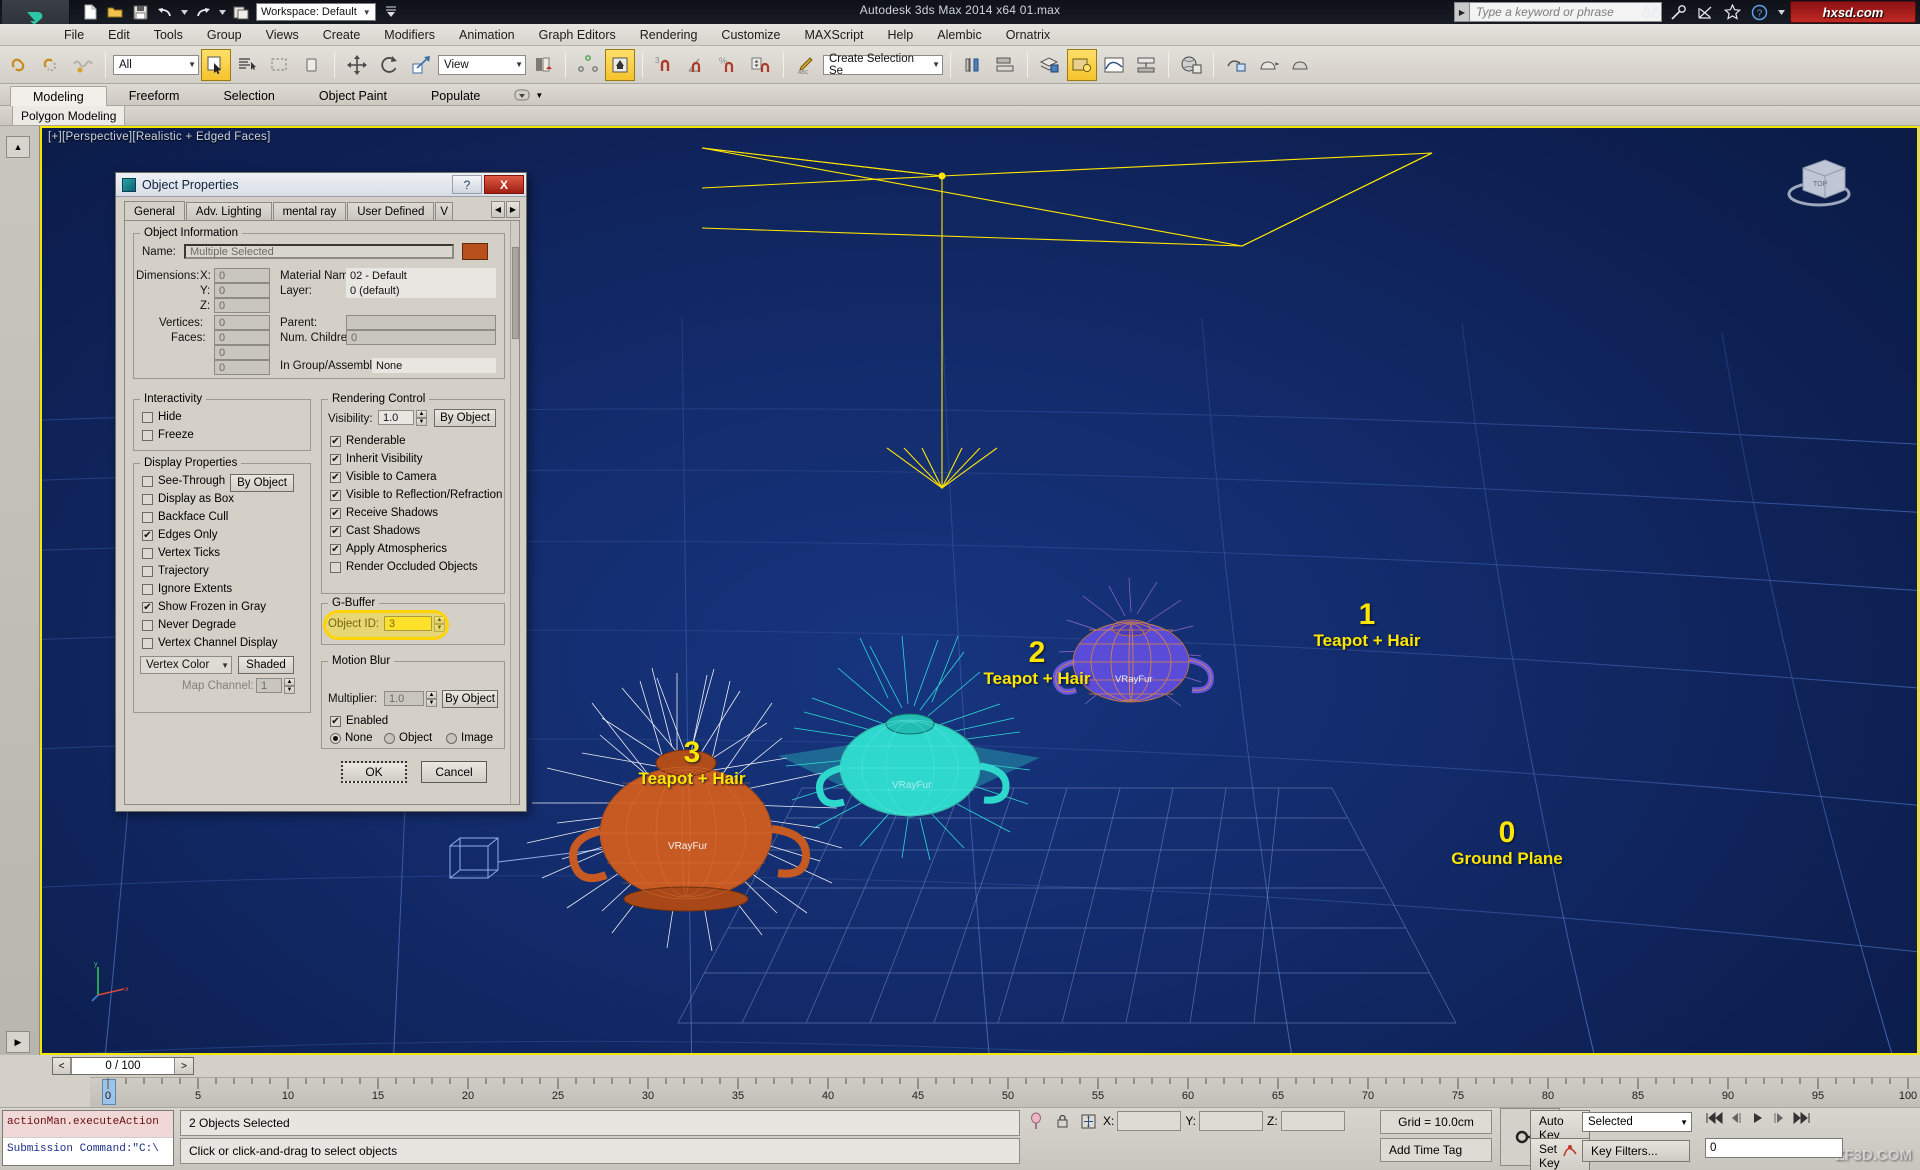 The image size is (1920, 1170). I want to click on star-icon, so click(1732, 12).